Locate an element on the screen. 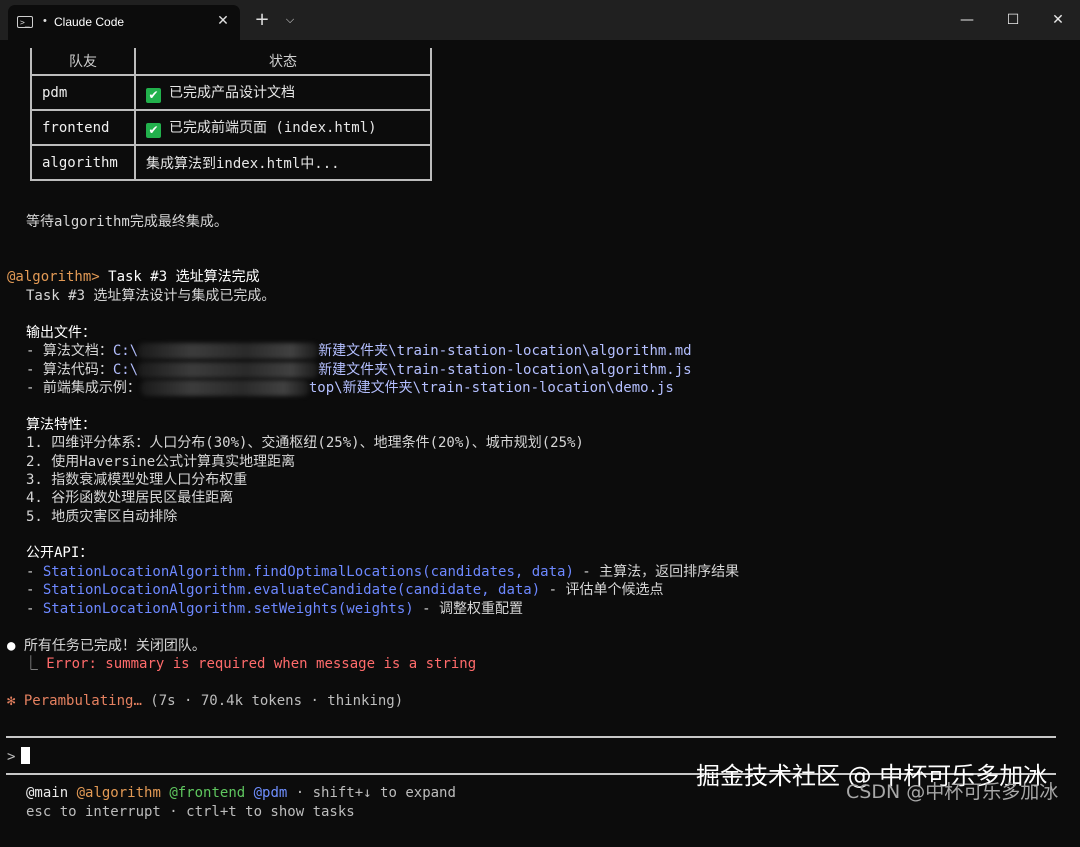 The height and width of the screenshot is (847, 1080). table-row: pdm ✔ 已完成产品设计文档 is located at coordinates (231, 92).